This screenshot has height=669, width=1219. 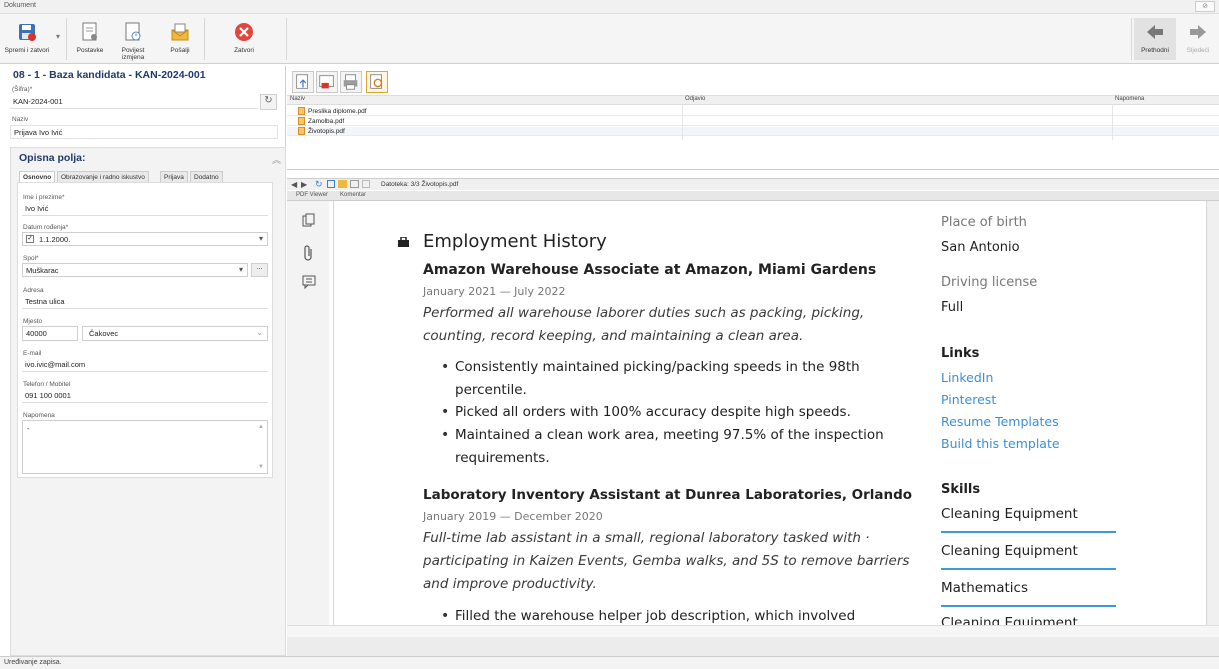 What do you see at coordinates (1198, 32) in the screenshot?
I see `arrow-right-icon` at bounding box center [1198, 32].